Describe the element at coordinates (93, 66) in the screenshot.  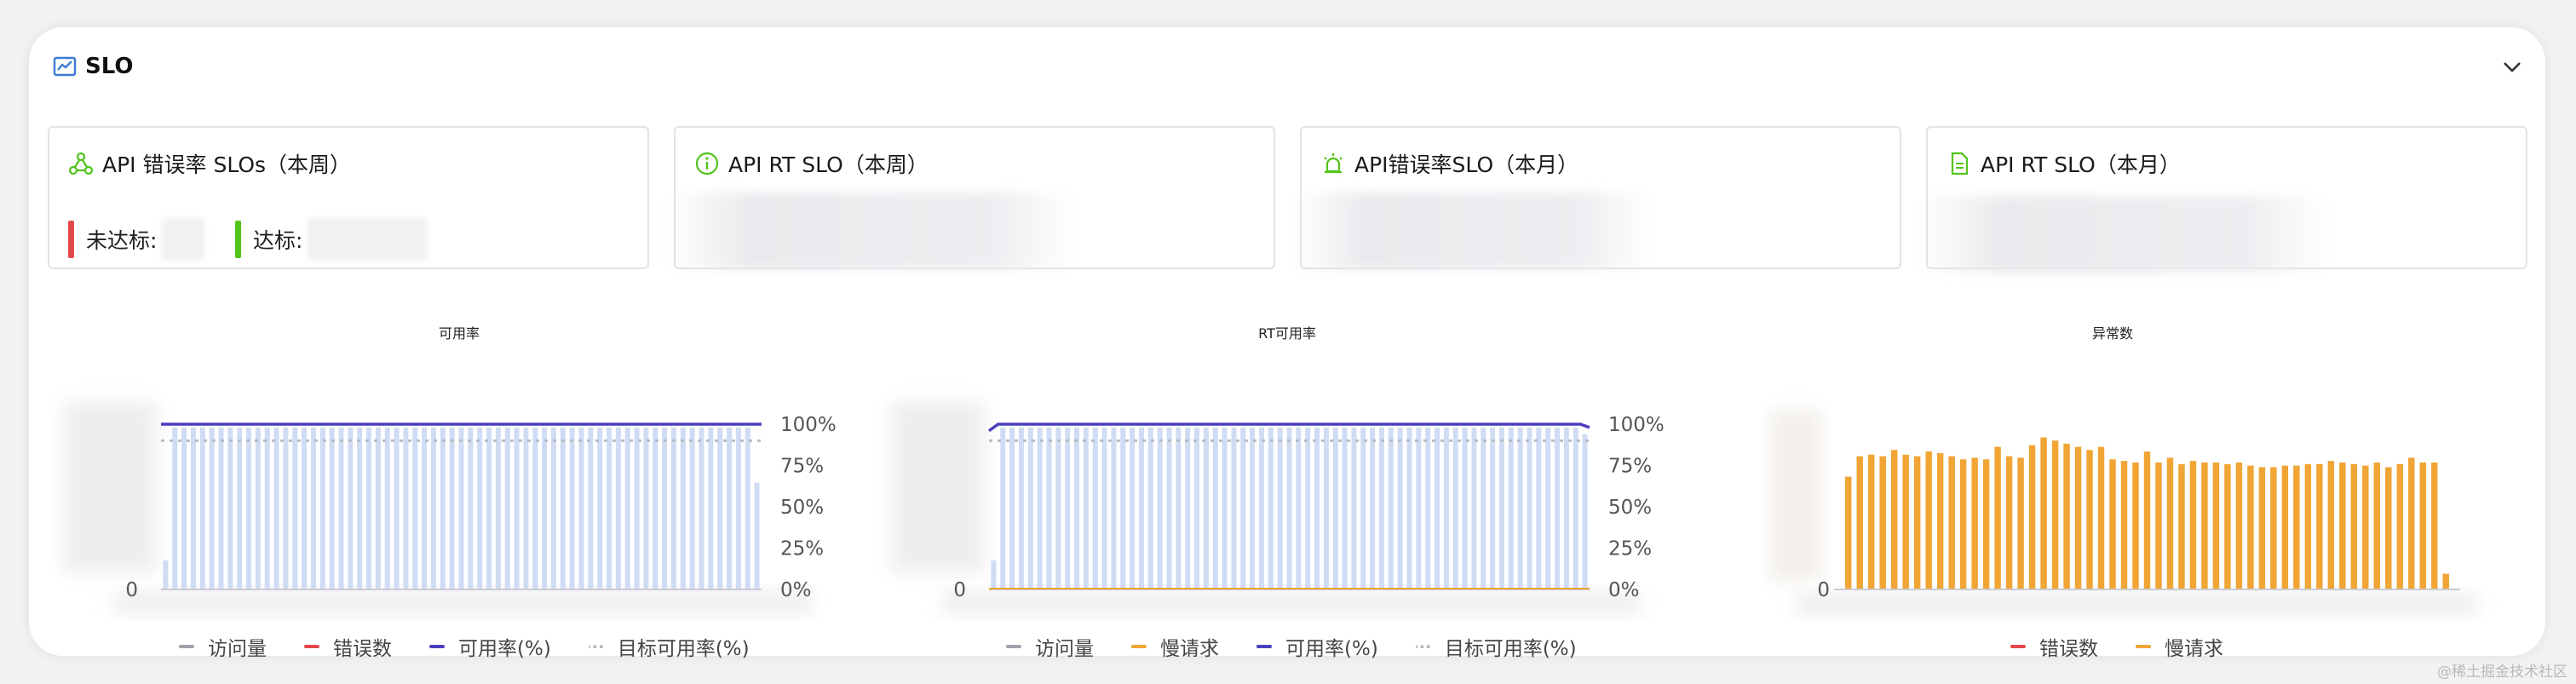
I see `panel-header: SLO` at that location.